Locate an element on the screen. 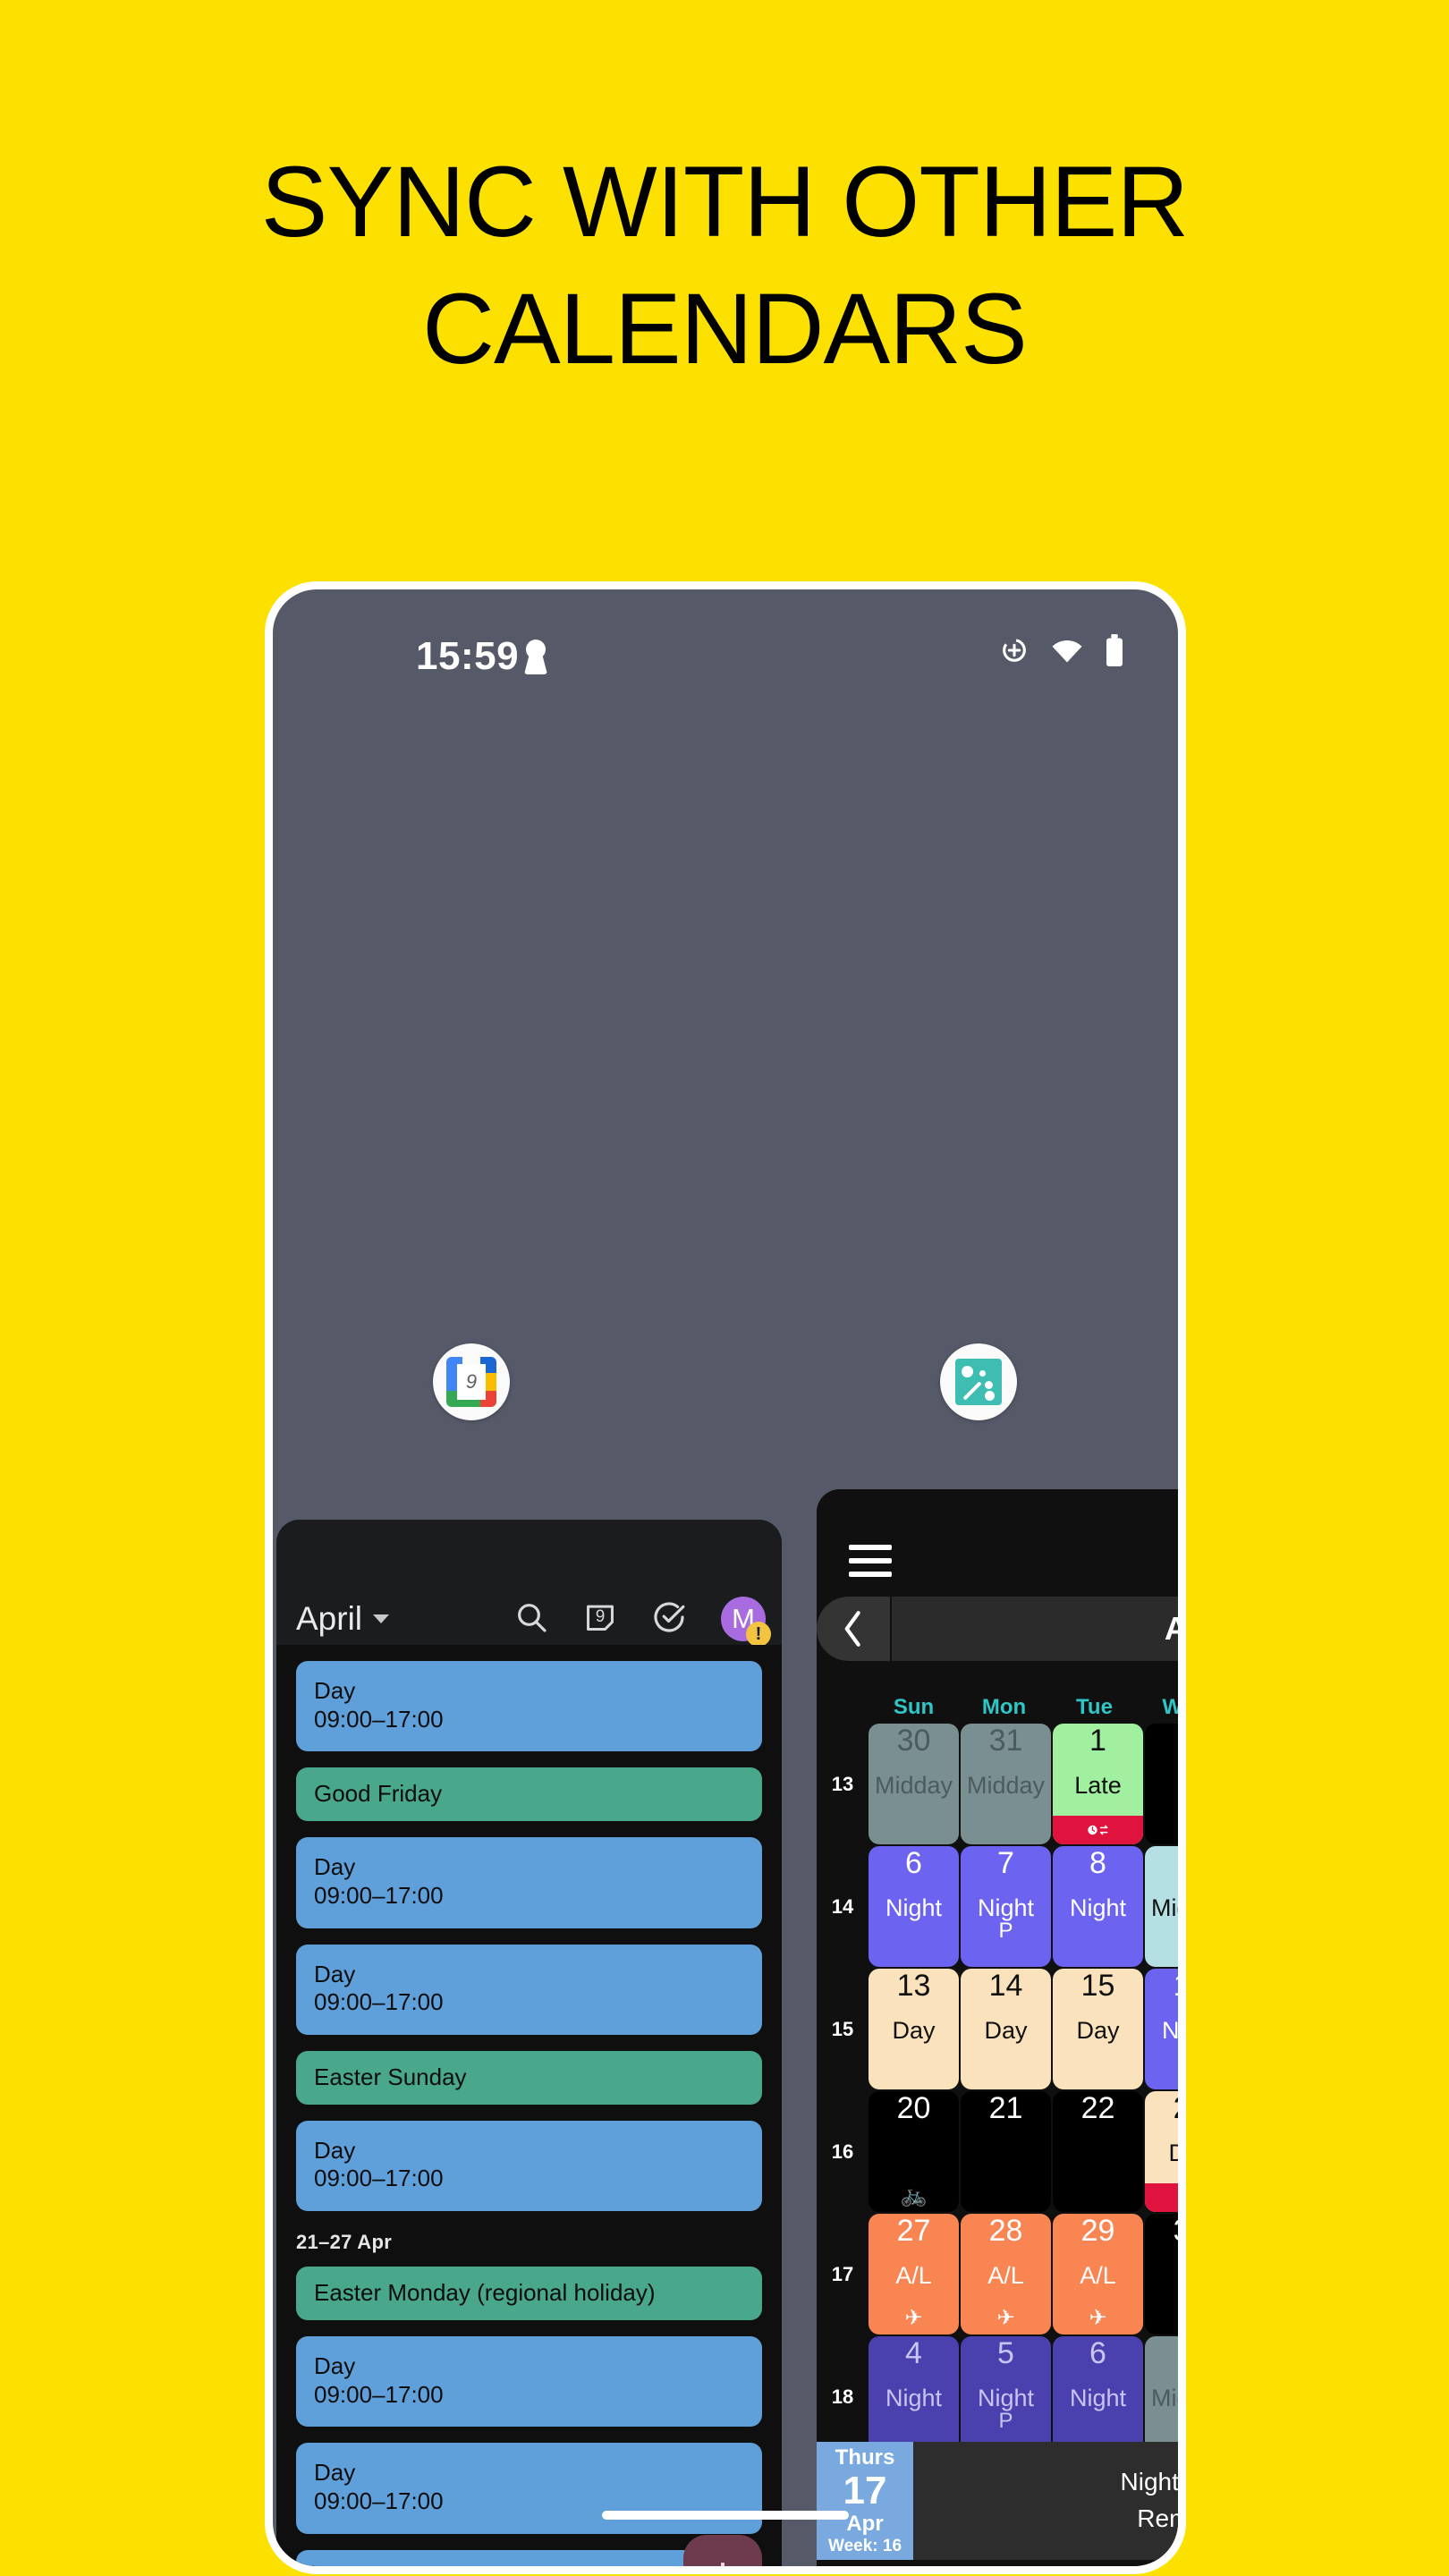 Image resolution: width=1449 pixels, height=2576 pixels. calendar-day-cell: 13 Day is located at coordinates (914, 2029).